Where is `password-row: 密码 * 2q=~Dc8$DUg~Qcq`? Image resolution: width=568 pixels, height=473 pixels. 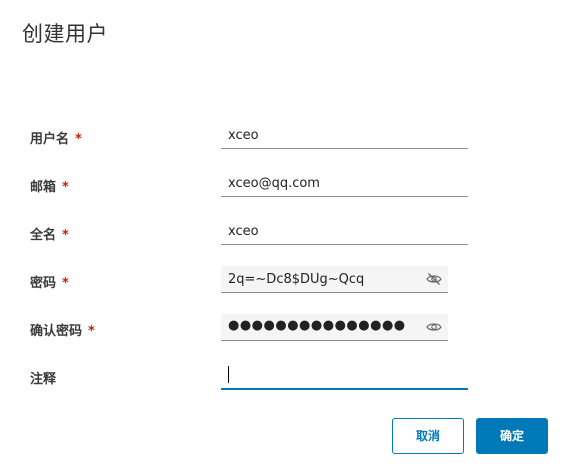
password-row: 密码 * 2q=~Dc8$DUg~Qcq is located at coordinates (284, 281).